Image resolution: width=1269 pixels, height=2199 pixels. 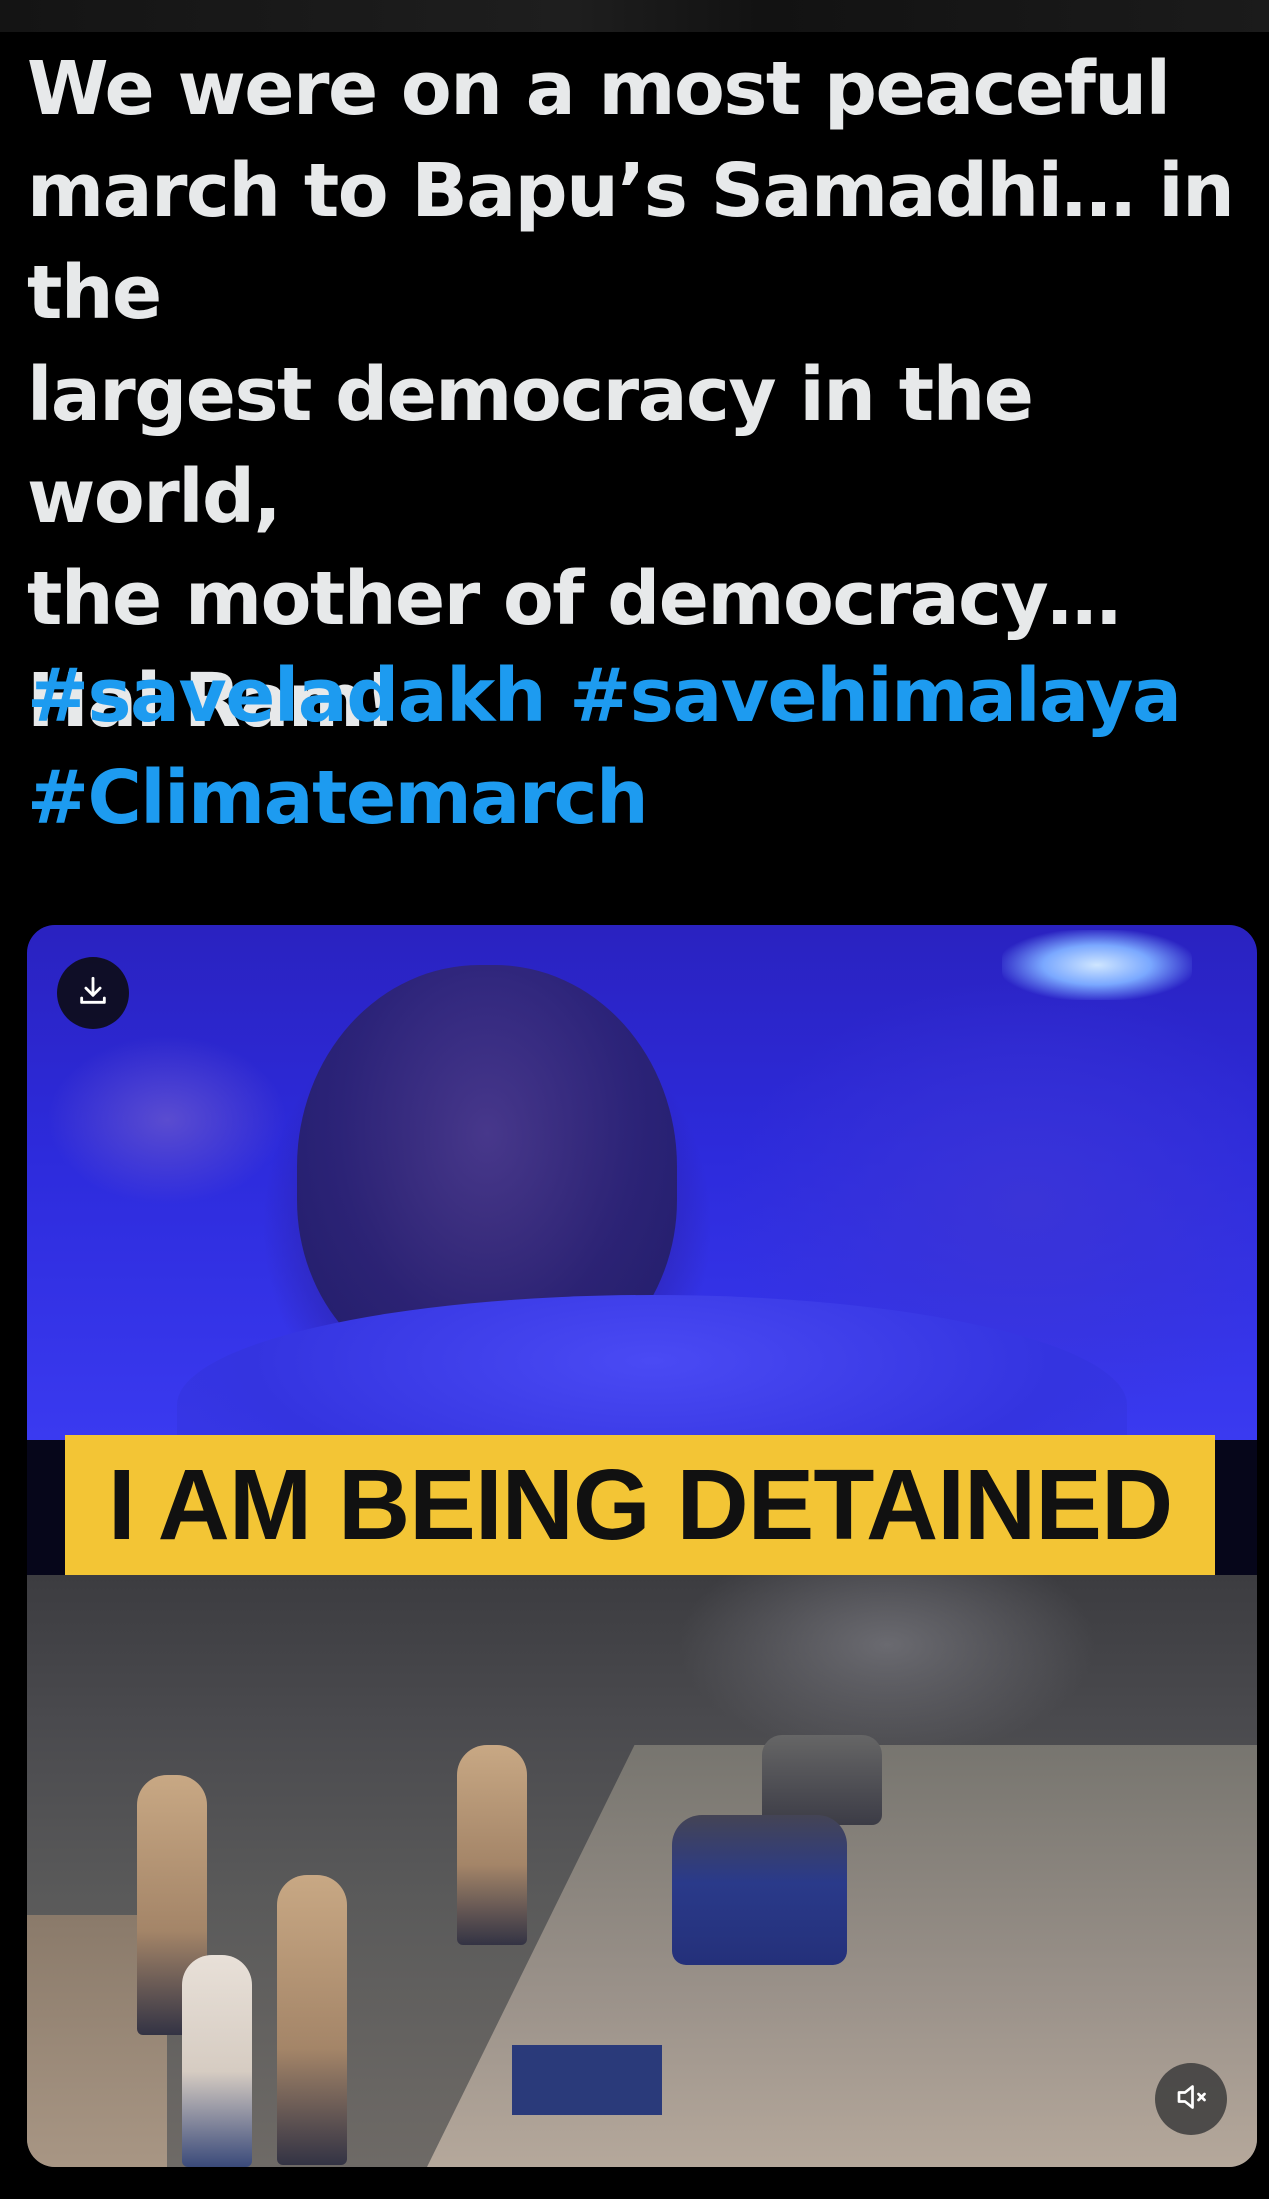 I want to click on hashtag-link: #saveladakh, so click(x=287, y=696).